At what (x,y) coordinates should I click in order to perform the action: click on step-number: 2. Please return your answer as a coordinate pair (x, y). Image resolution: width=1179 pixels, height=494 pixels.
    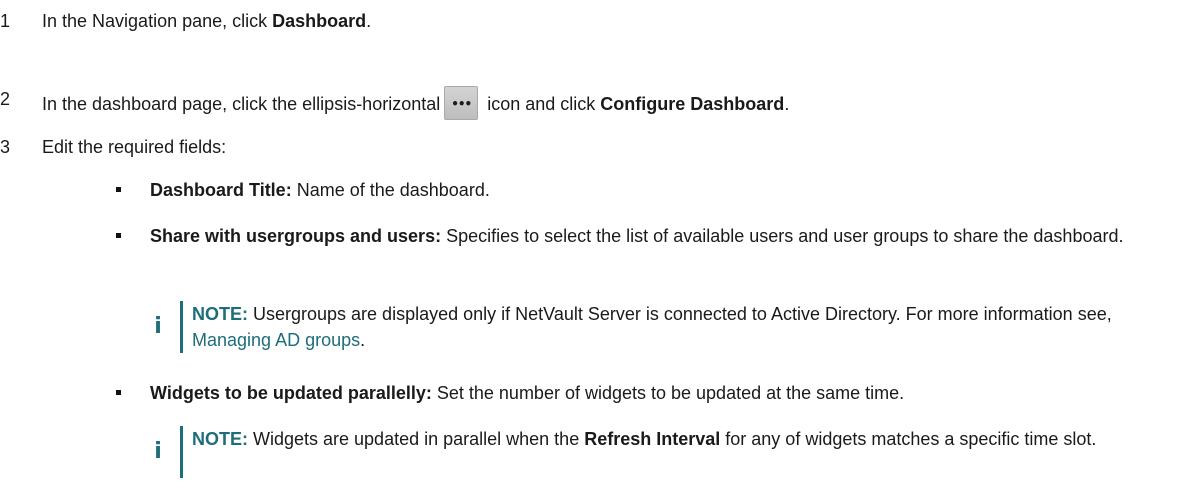
    Looking at the image, I should click on (5, 99).